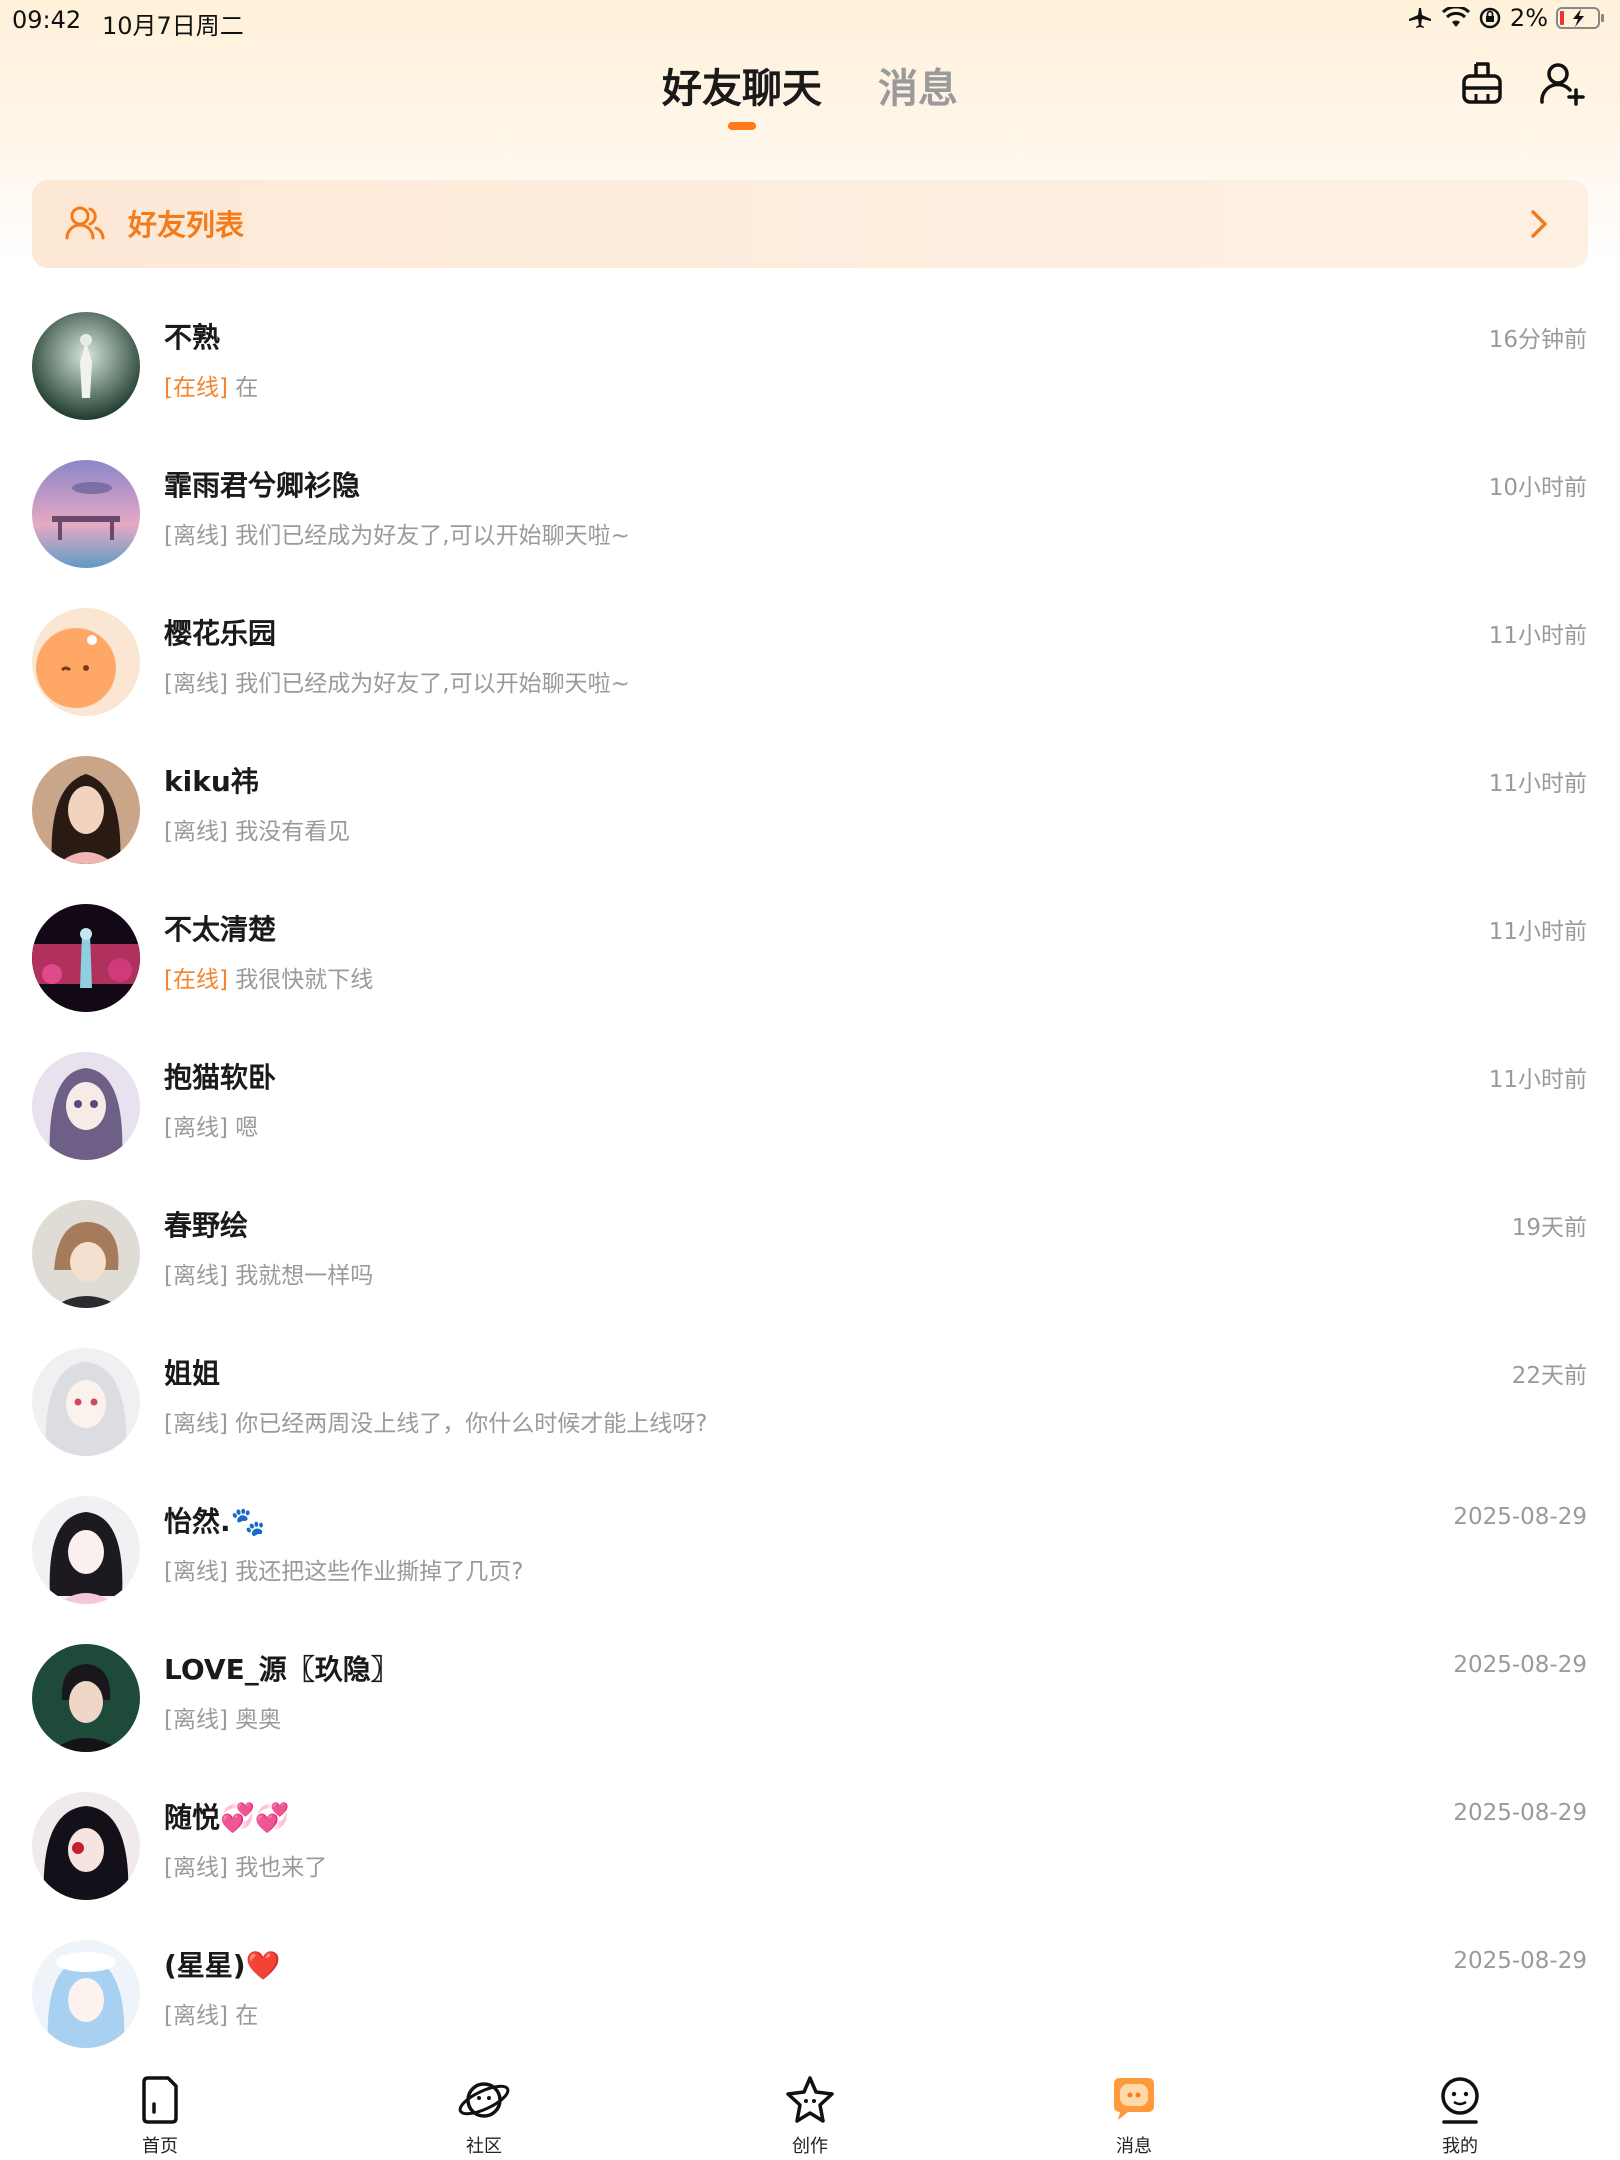  Describe the element at coordinates (206, 1225) in the screenshot. I see `chat-name: 春野绘` at that location.